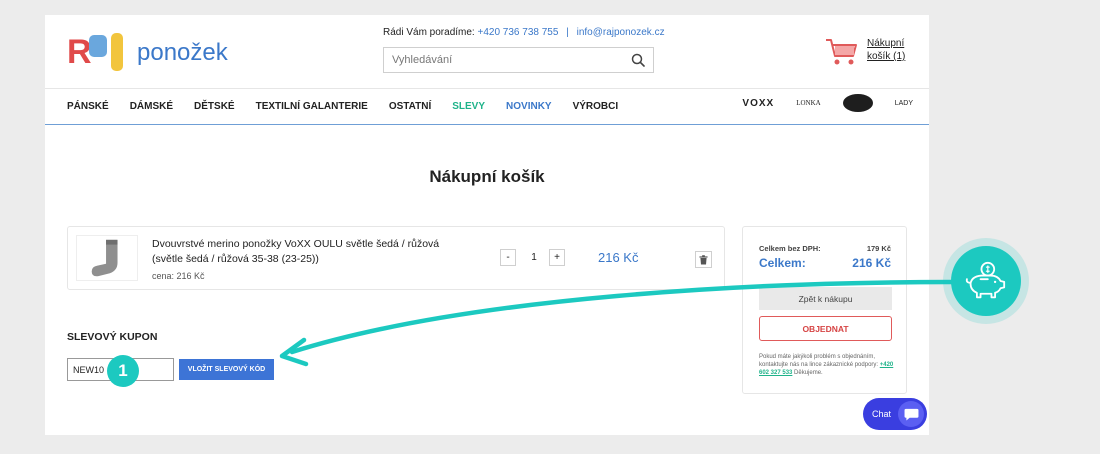 The height and width of the screenshot is (454, 1100). Describe the element at coordinates (79, 52) in the screenshot. I see `logo-letter: R` at that location.